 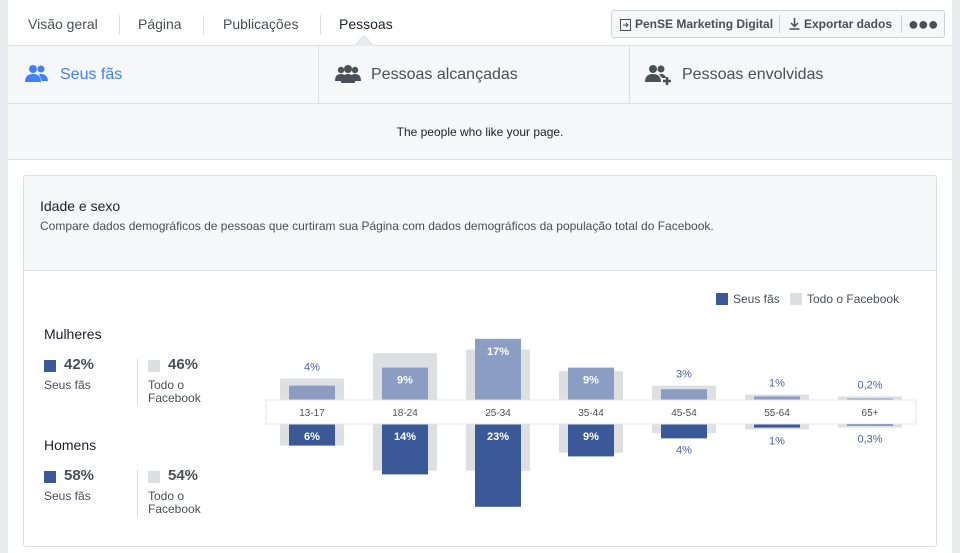 I want to click on page-icon, so click(x=625, y=27).